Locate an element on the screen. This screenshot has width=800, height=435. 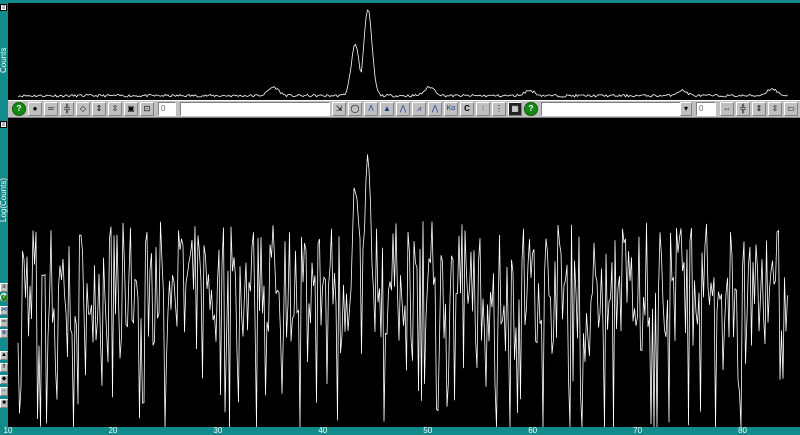
window-icon: ▭ is located at coordinates (791, 109).